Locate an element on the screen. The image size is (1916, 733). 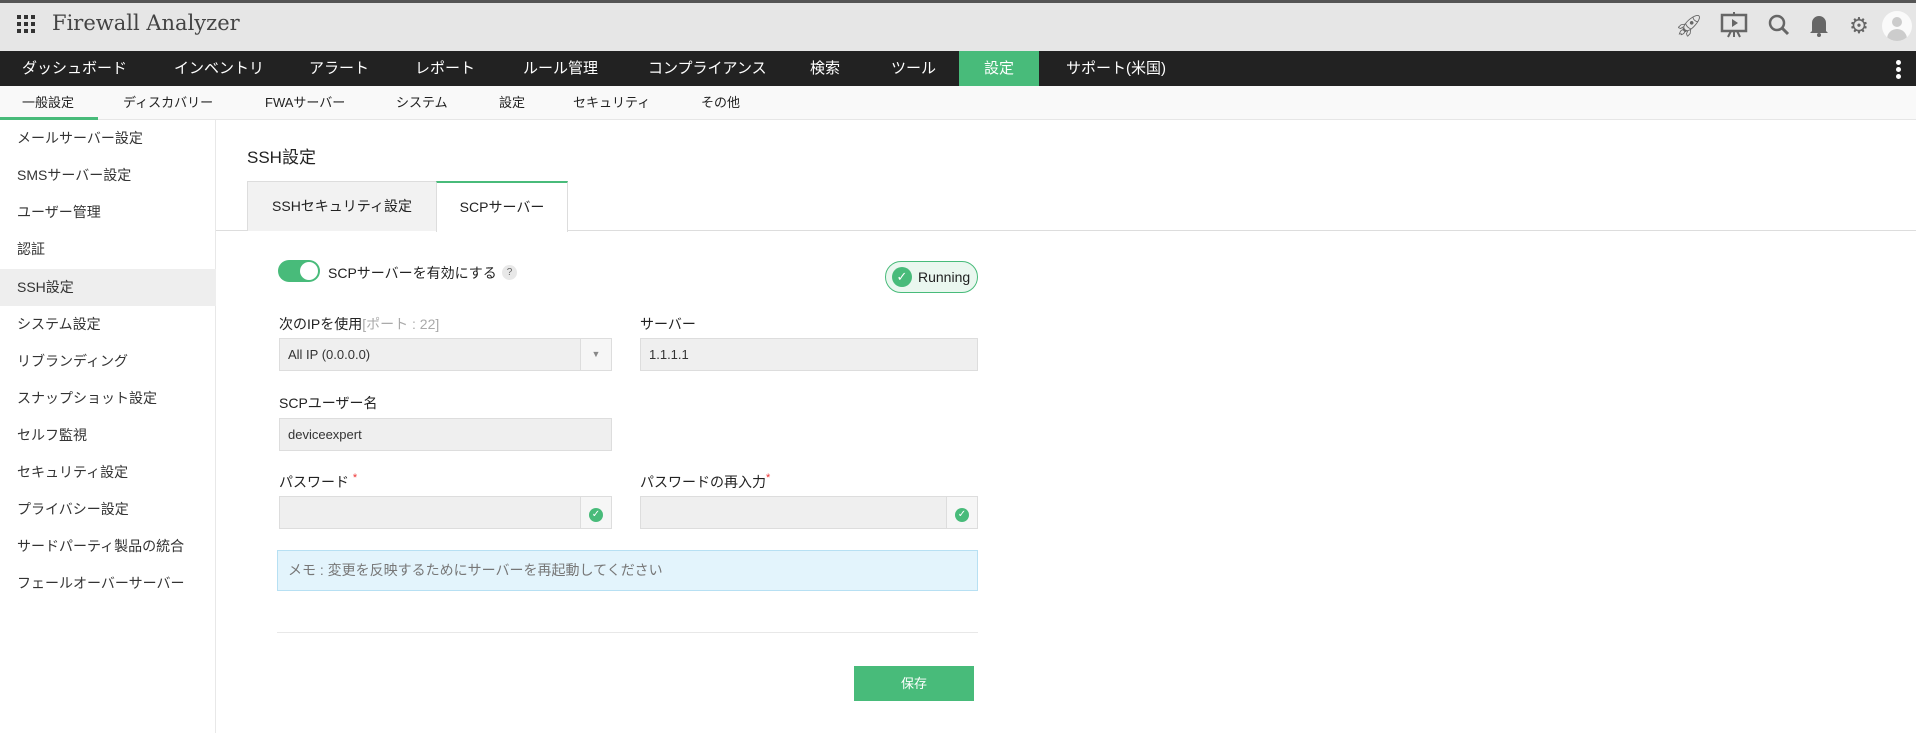
nav-dashboard: ダッシュボード is located at coordinates (74, 68).